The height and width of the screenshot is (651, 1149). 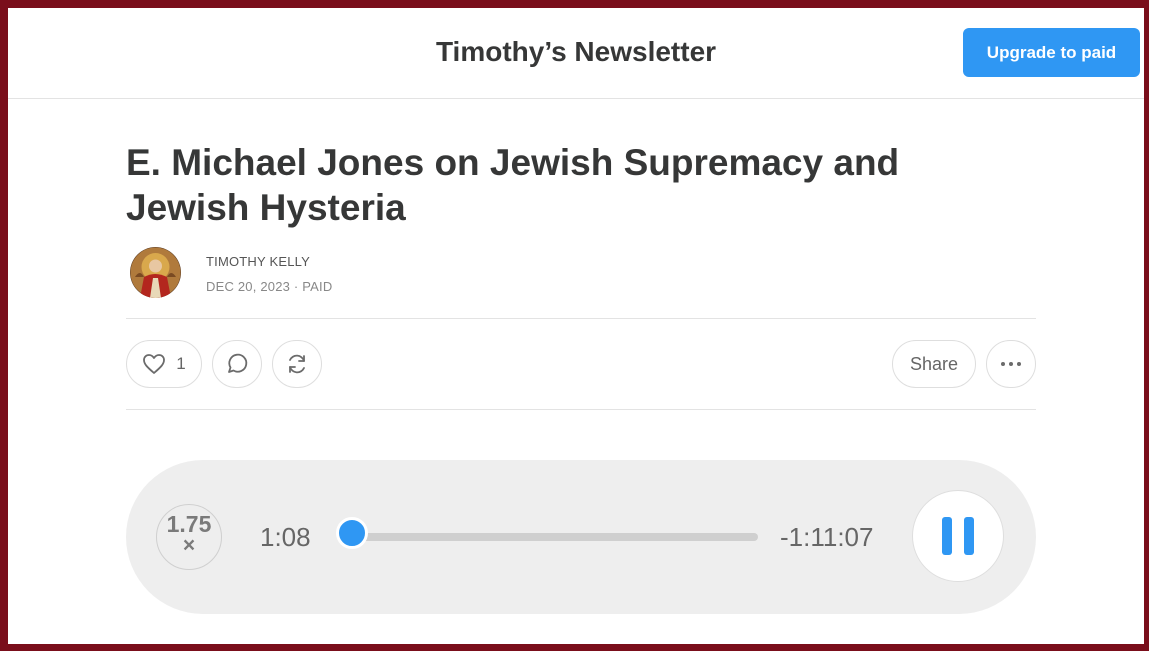 I want to click on restack-icon, so click(x=297, y=364).